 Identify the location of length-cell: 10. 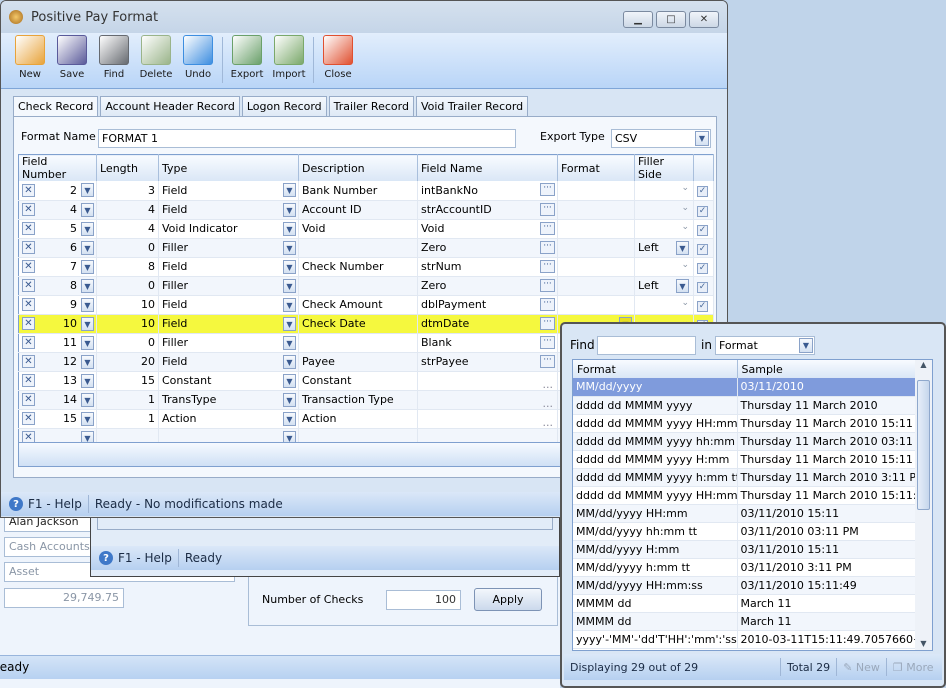
(127, 305).